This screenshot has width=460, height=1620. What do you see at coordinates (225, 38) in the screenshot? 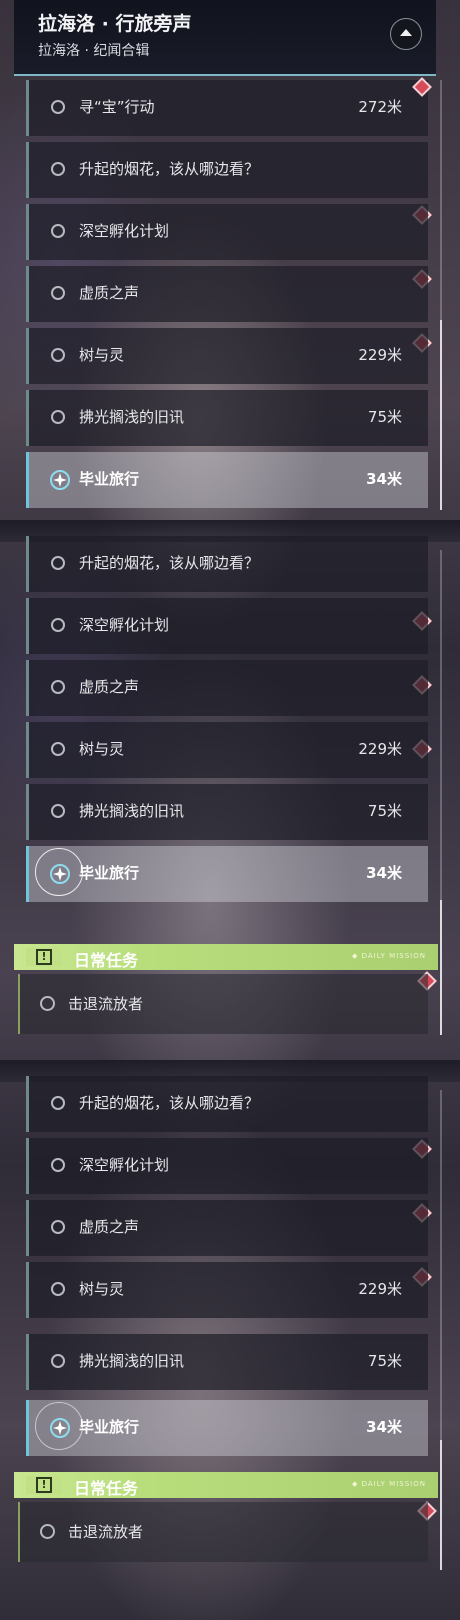
I see `quest-header: 拉海洛 · 行旅旁声 拉海洛 · 纪闻合辑` at bounding box center [225, 38].